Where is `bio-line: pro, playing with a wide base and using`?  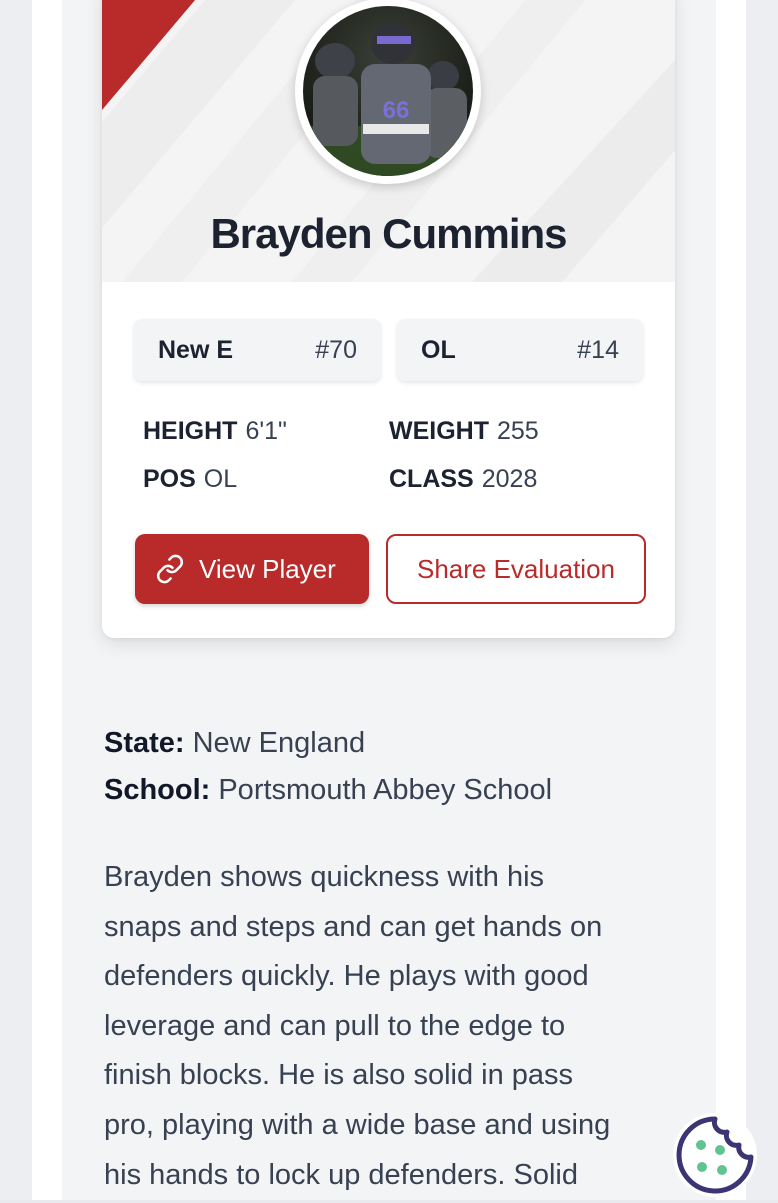 bio-line: pro, playing with a wide base and using is located at coordinates (357, 1124).